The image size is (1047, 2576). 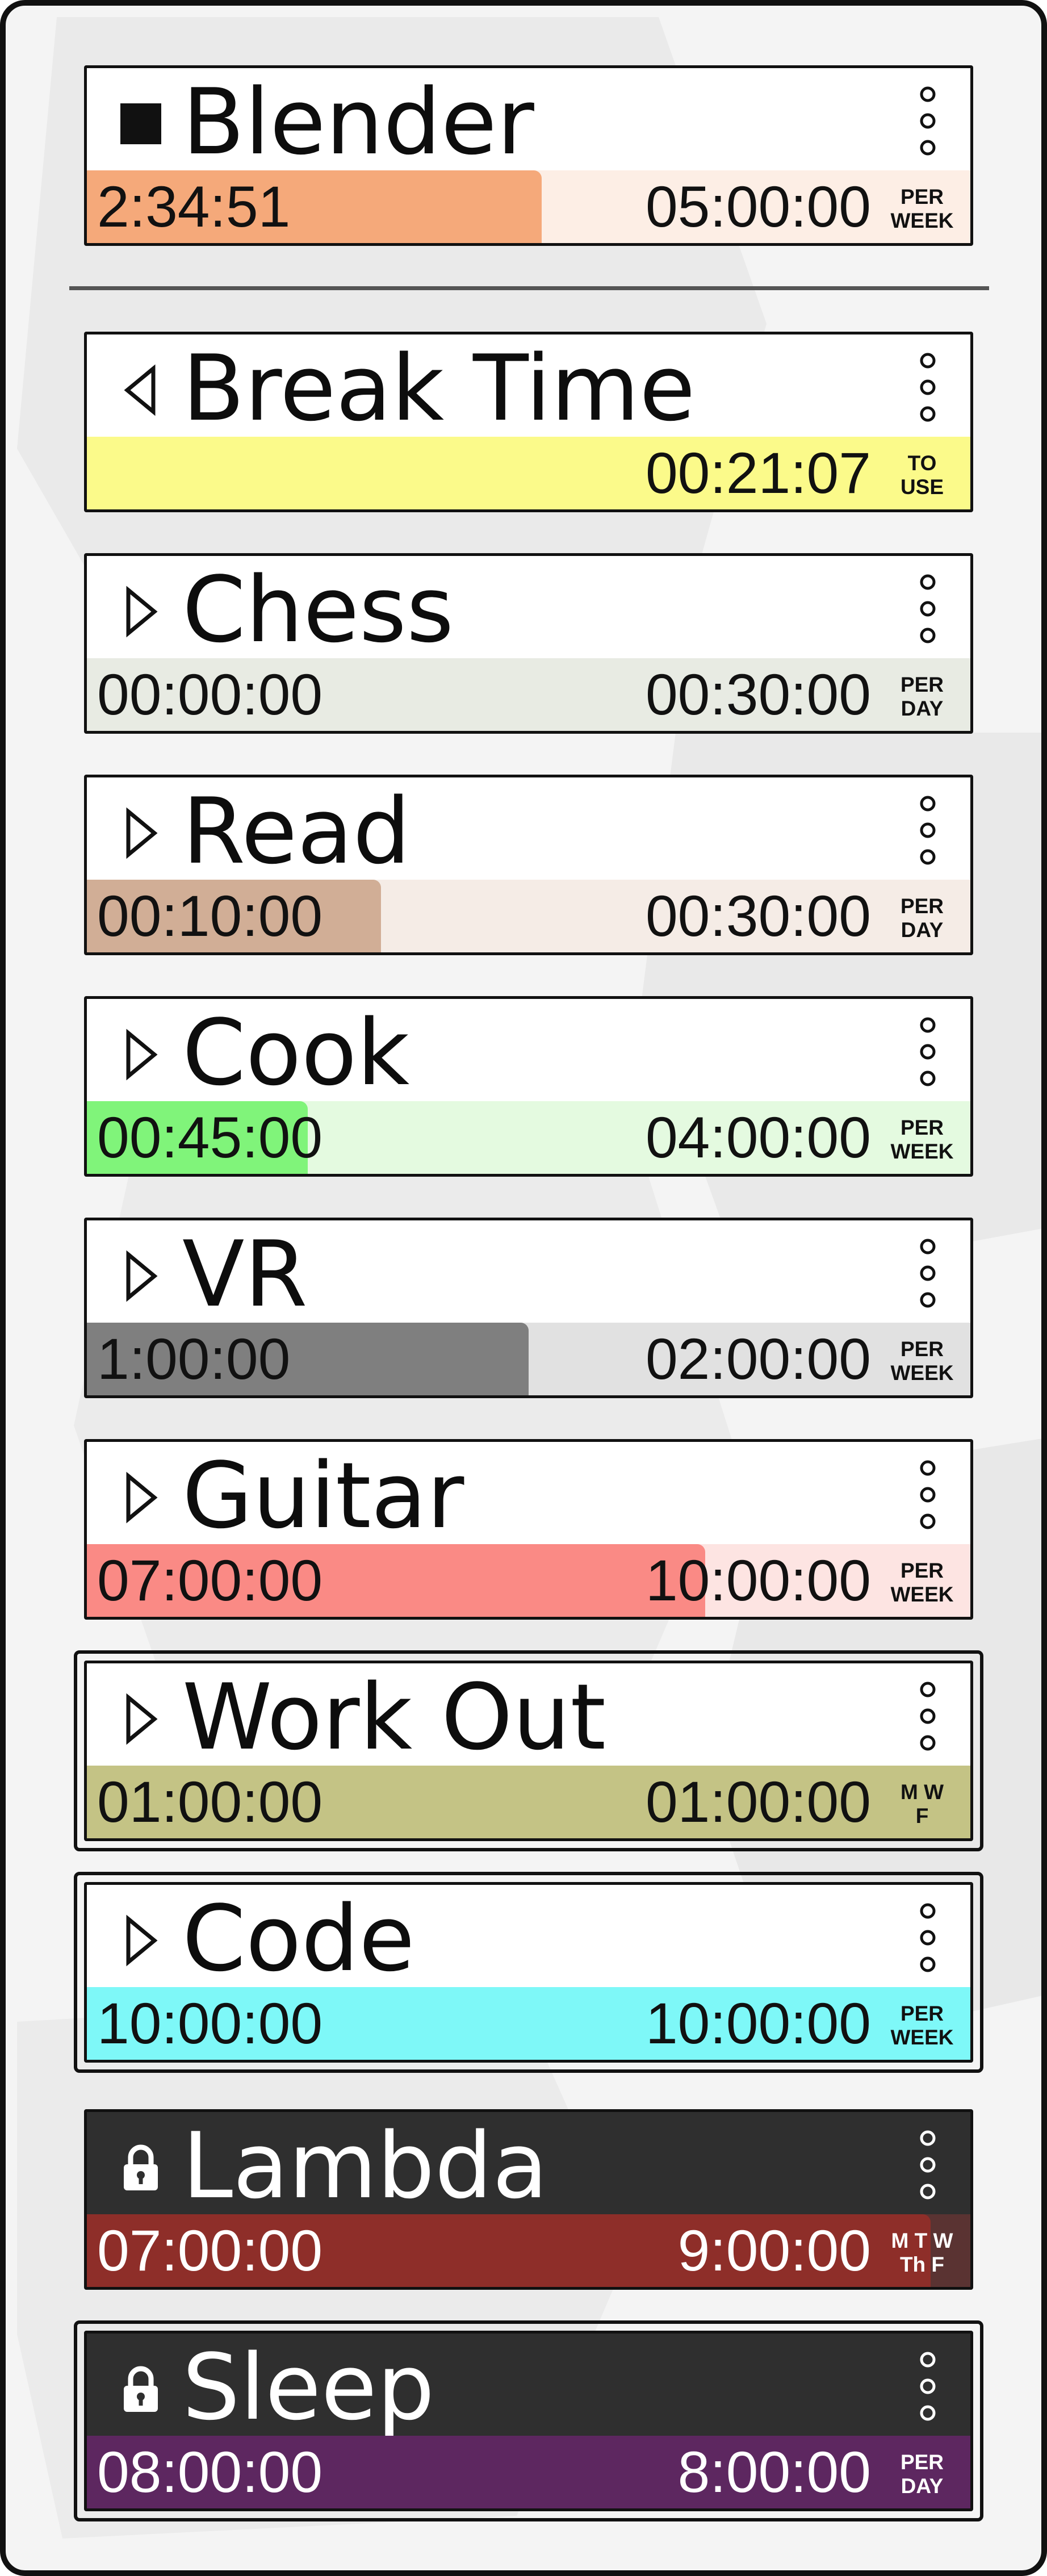 I want to click on activity-card-code: Code 10:00:00 10:00:00 PER WEEK, so click(x=529, y=1972).